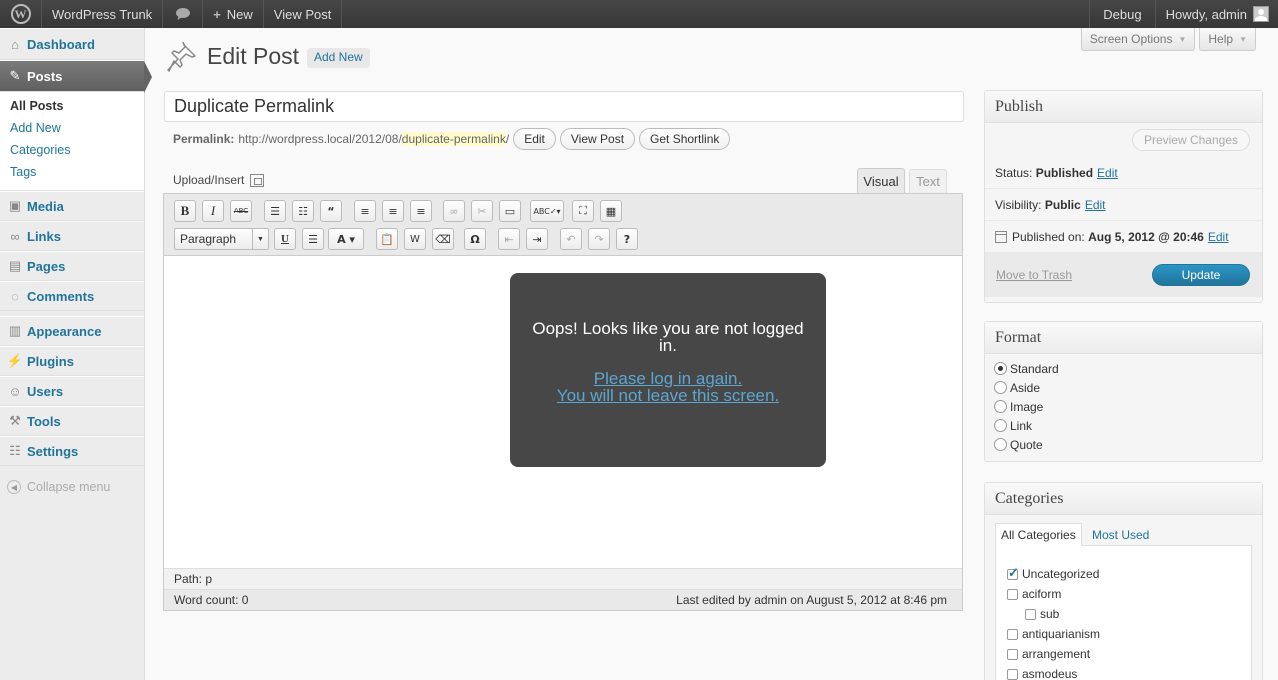 The image size is (1278, 680). I want to click on collapse-menu: ◀ Collapse menu, so click(72, 480).